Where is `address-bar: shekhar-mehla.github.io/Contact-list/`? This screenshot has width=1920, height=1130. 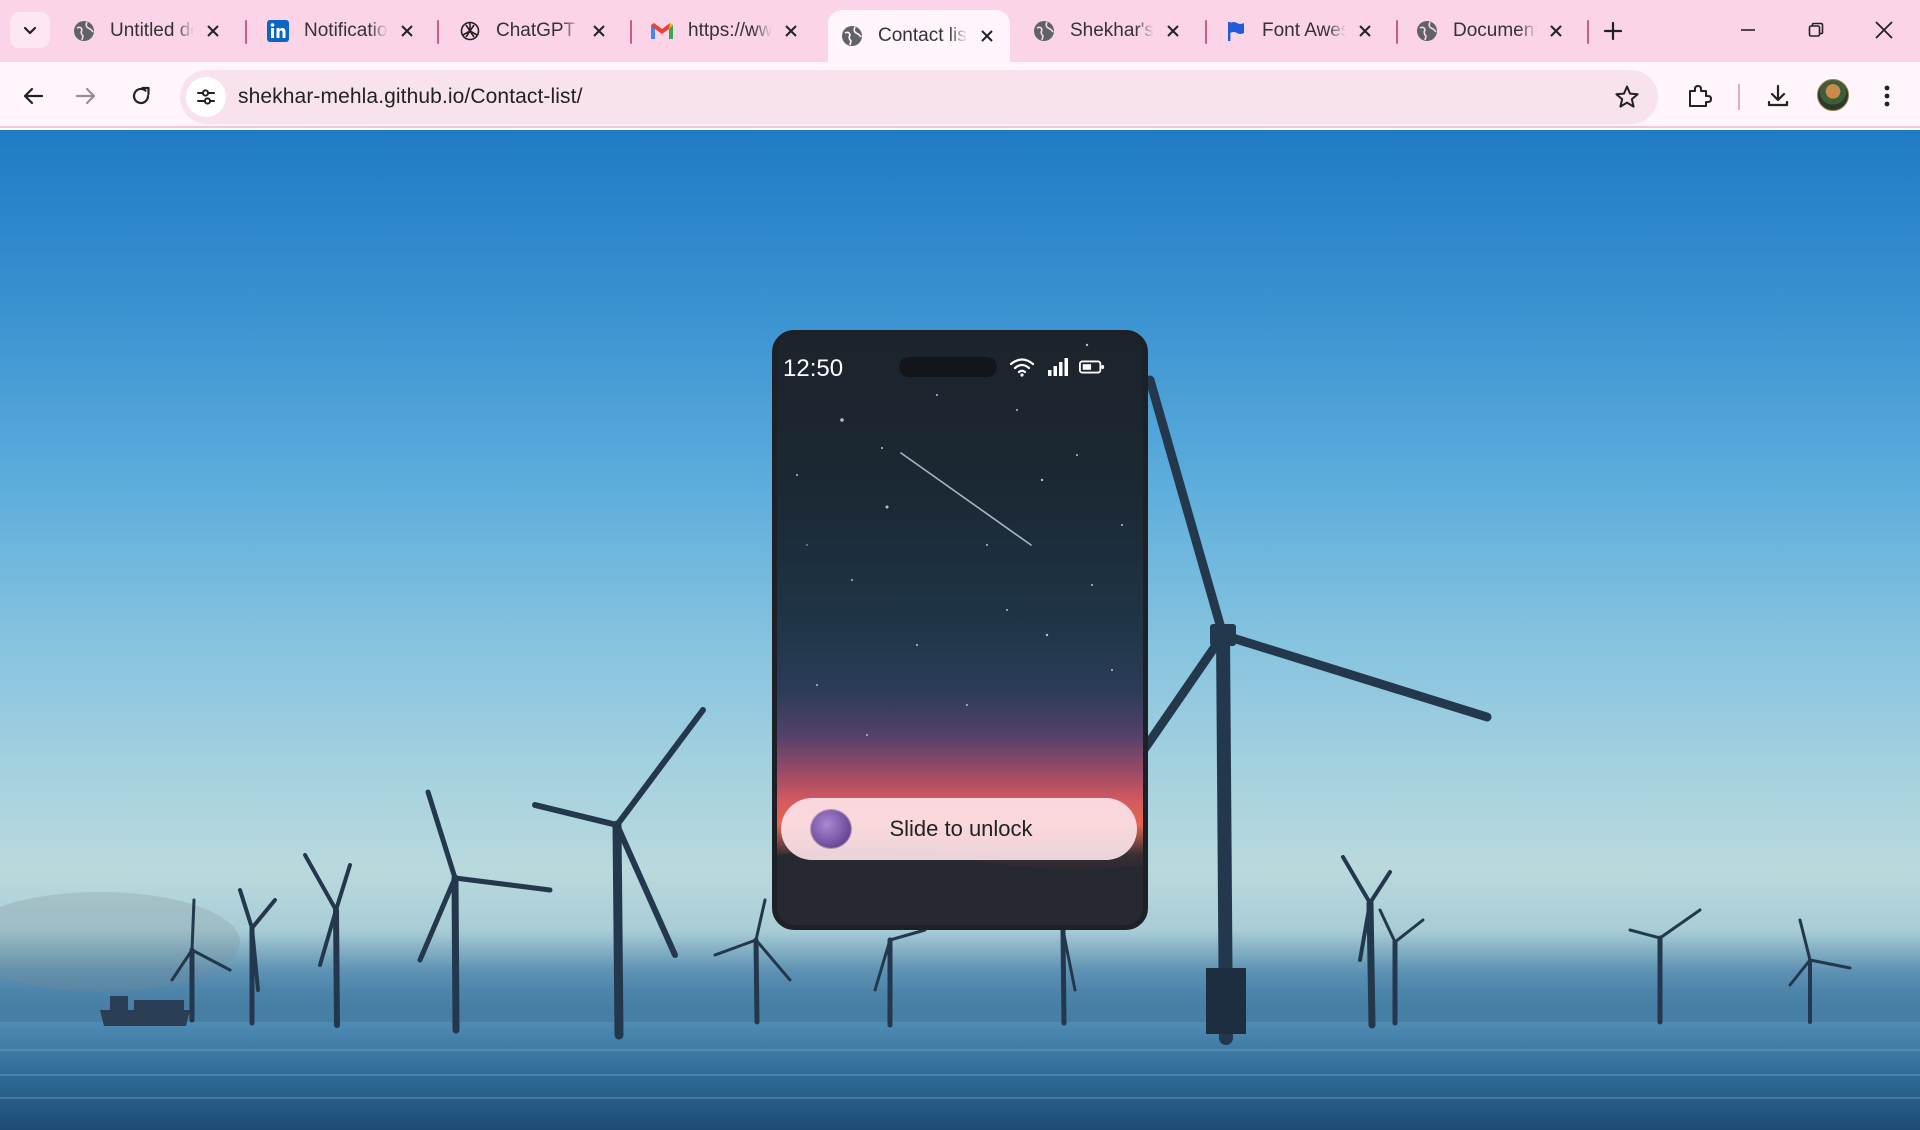
address-bar: shekhar-mehla.github.io/Contact-list/ is located at coordinates (919, 97).